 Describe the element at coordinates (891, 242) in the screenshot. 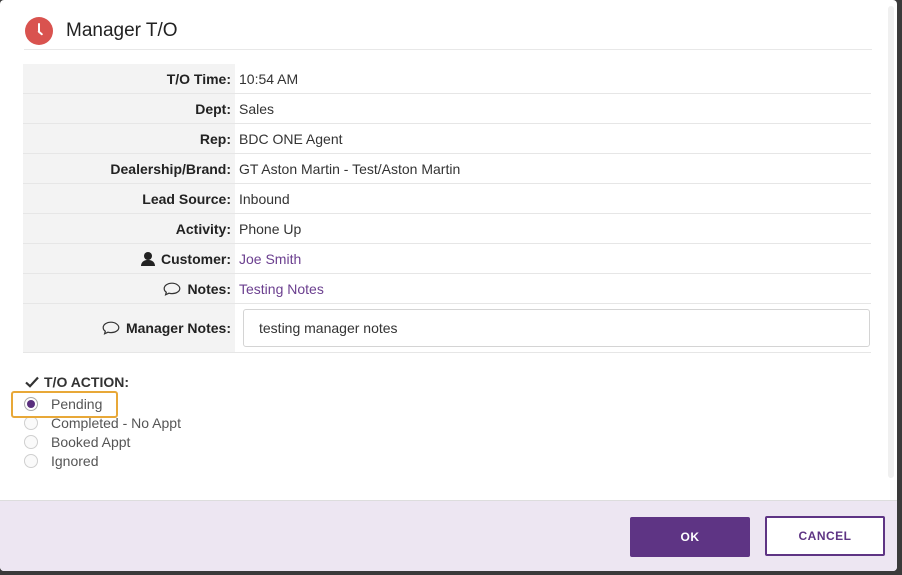

I see `vertical-scrollbar` at that location.